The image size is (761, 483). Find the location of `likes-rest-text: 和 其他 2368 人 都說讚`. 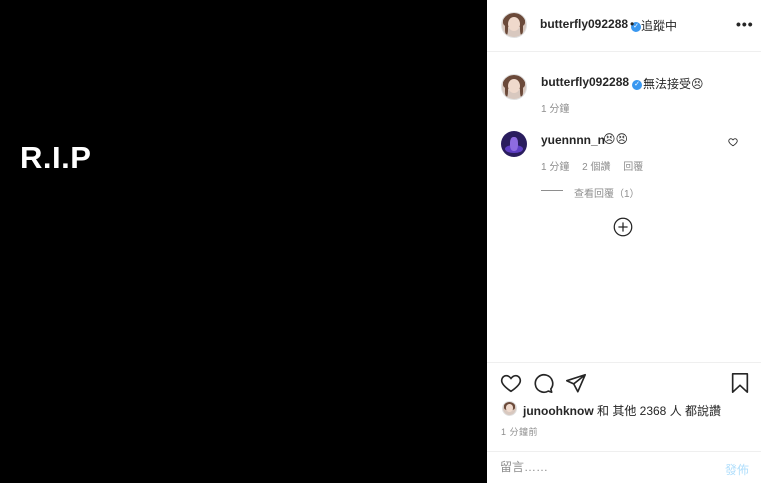

likes-rest-text: 和 其他 2368 人 都說讚 is located at coordinates (657, 411).